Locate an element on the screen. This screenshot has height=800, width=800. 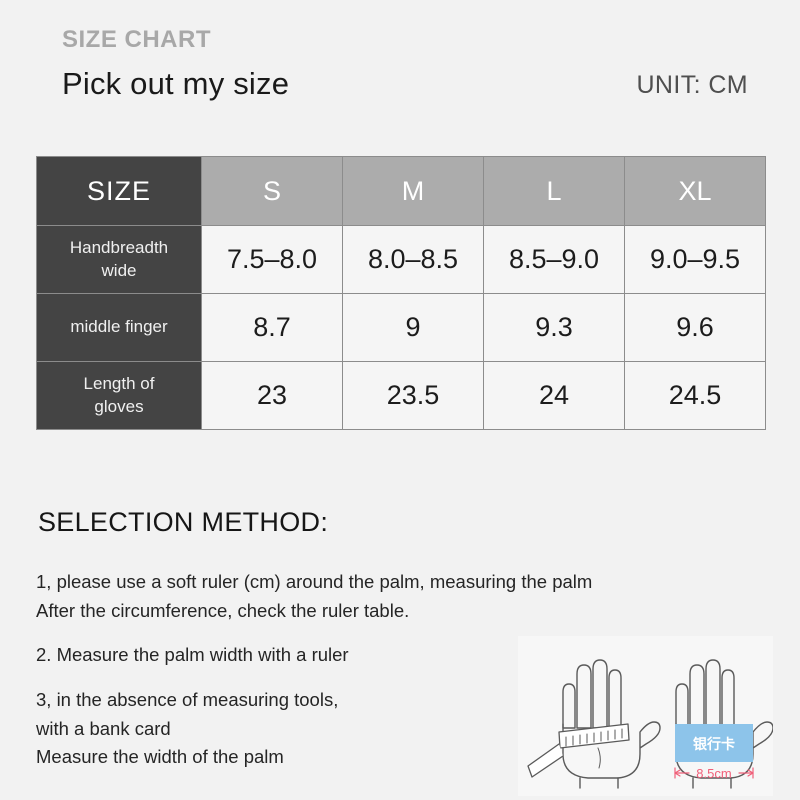
cell-length-xl: 24.5 is located at coordinates (695, 395).